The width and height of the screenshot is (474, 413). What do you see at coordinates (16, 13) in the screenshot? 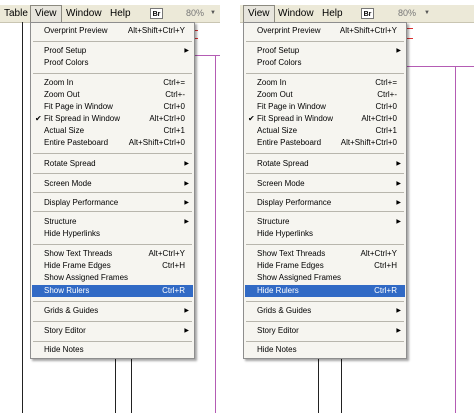
I see `menu-table: Table` at bounding box center [16, 13].